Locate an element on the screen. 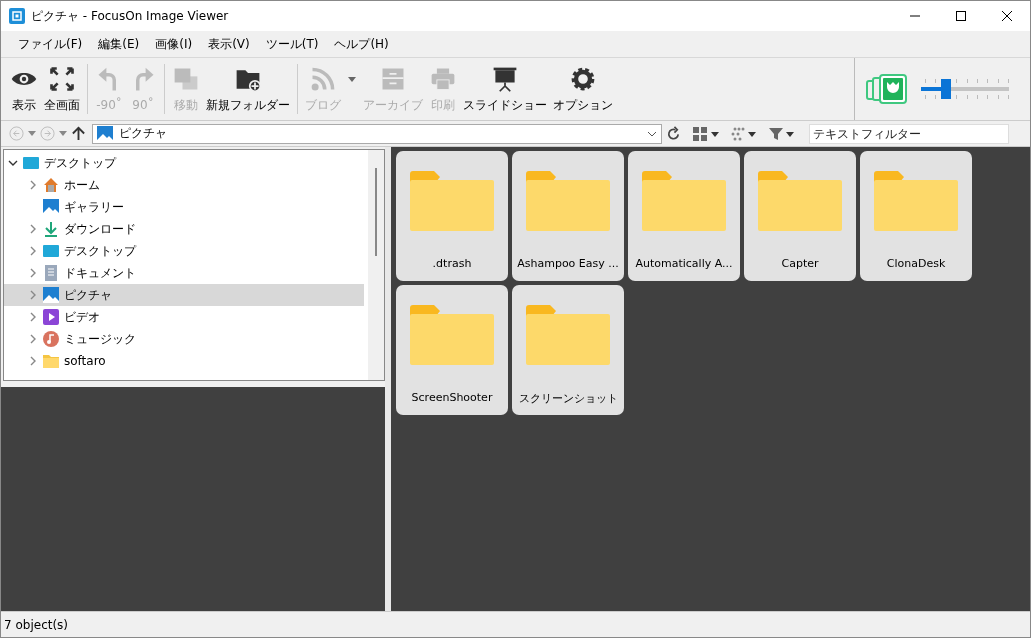  toolbar-button: オプション is located at coordinates (583, 89).